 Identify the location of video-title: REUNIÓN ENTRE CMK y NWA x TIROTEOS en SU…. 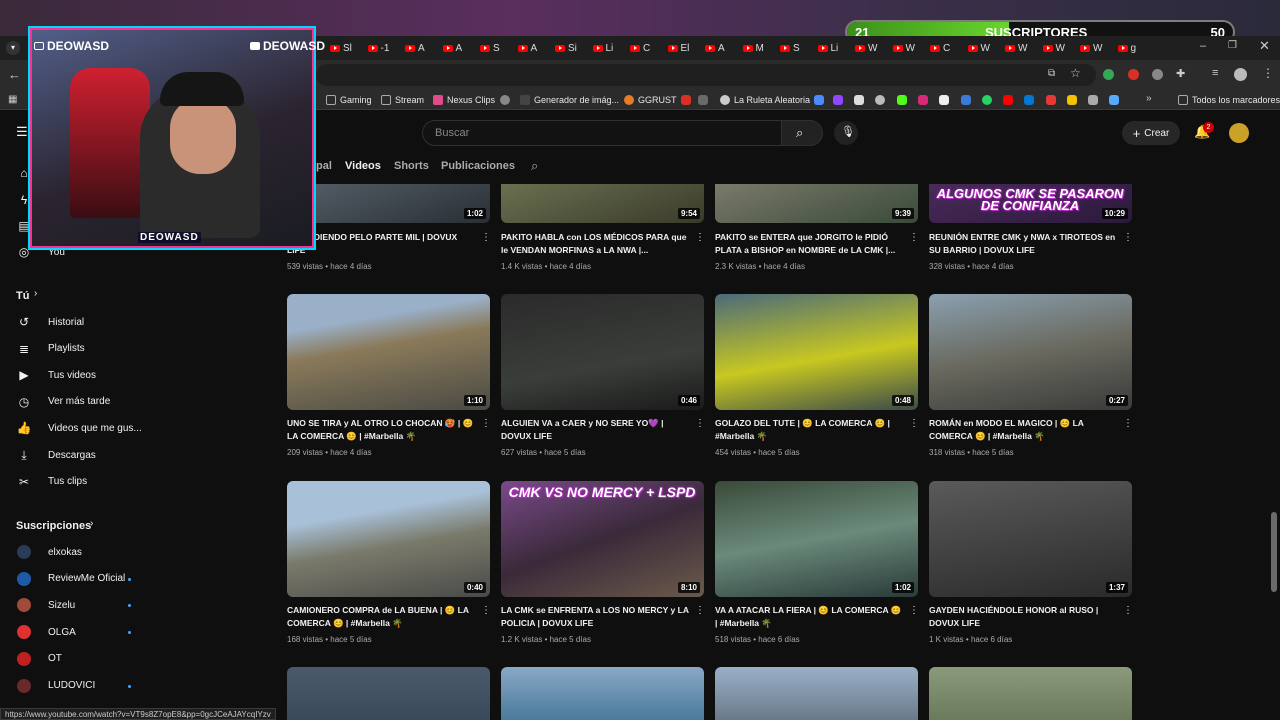
(1024, 244).